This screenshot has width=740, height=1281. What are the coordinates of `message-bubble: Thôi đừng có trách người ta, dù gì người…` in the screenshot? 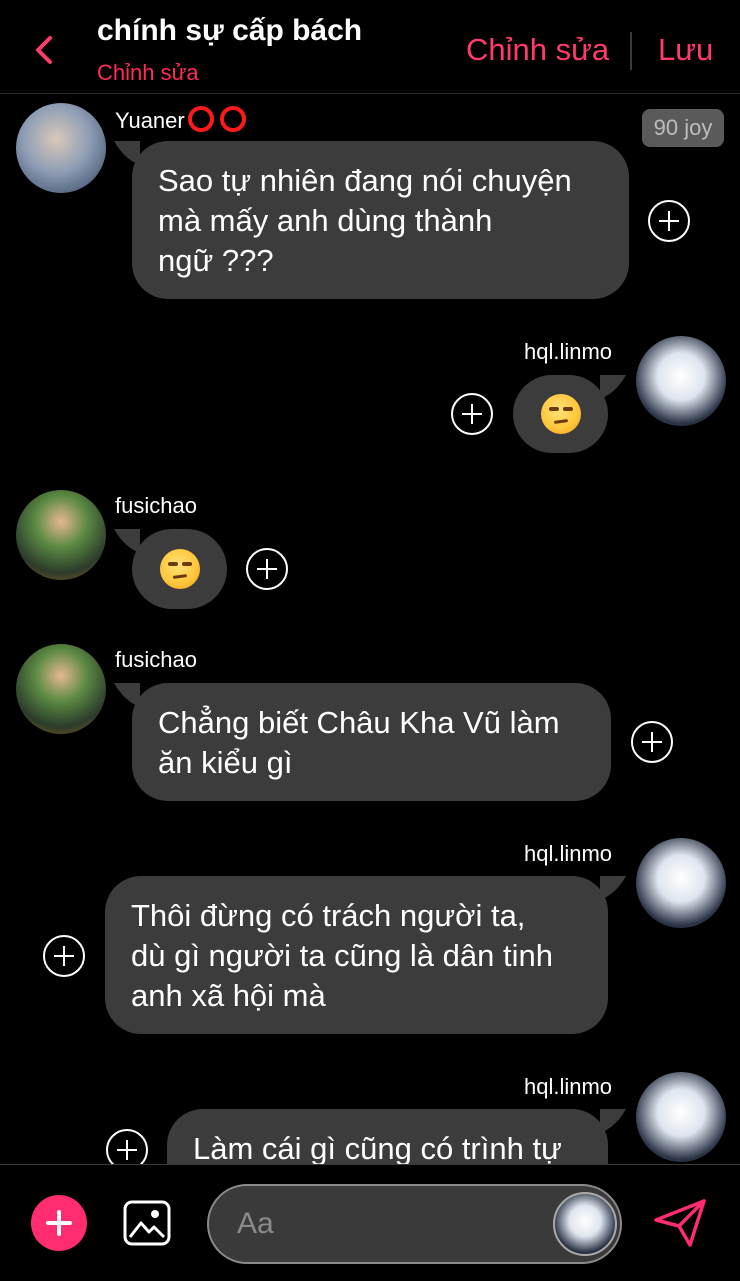 It's located at (356, 955).